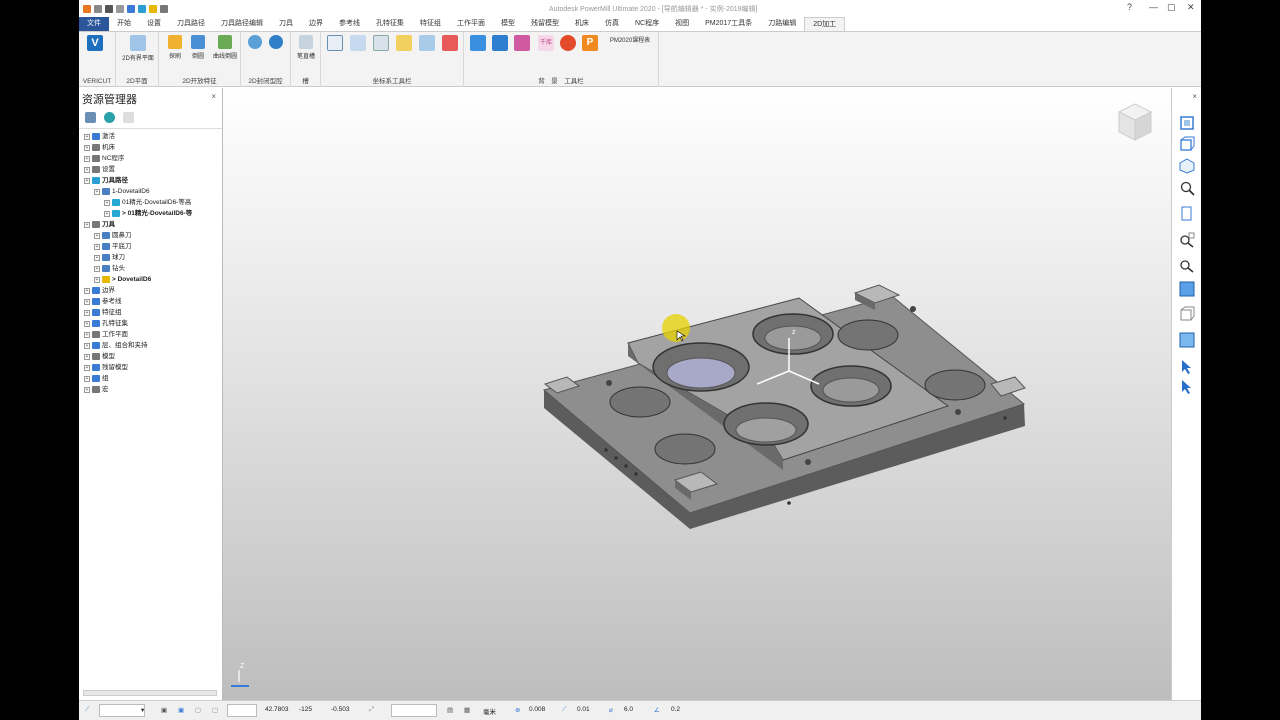 Image resolution: width=1280 pixels, height=720 pixels. Describe the element at coordinates (103, 312) in the screenshot. I see `tree-item: + 特征组` at that location.